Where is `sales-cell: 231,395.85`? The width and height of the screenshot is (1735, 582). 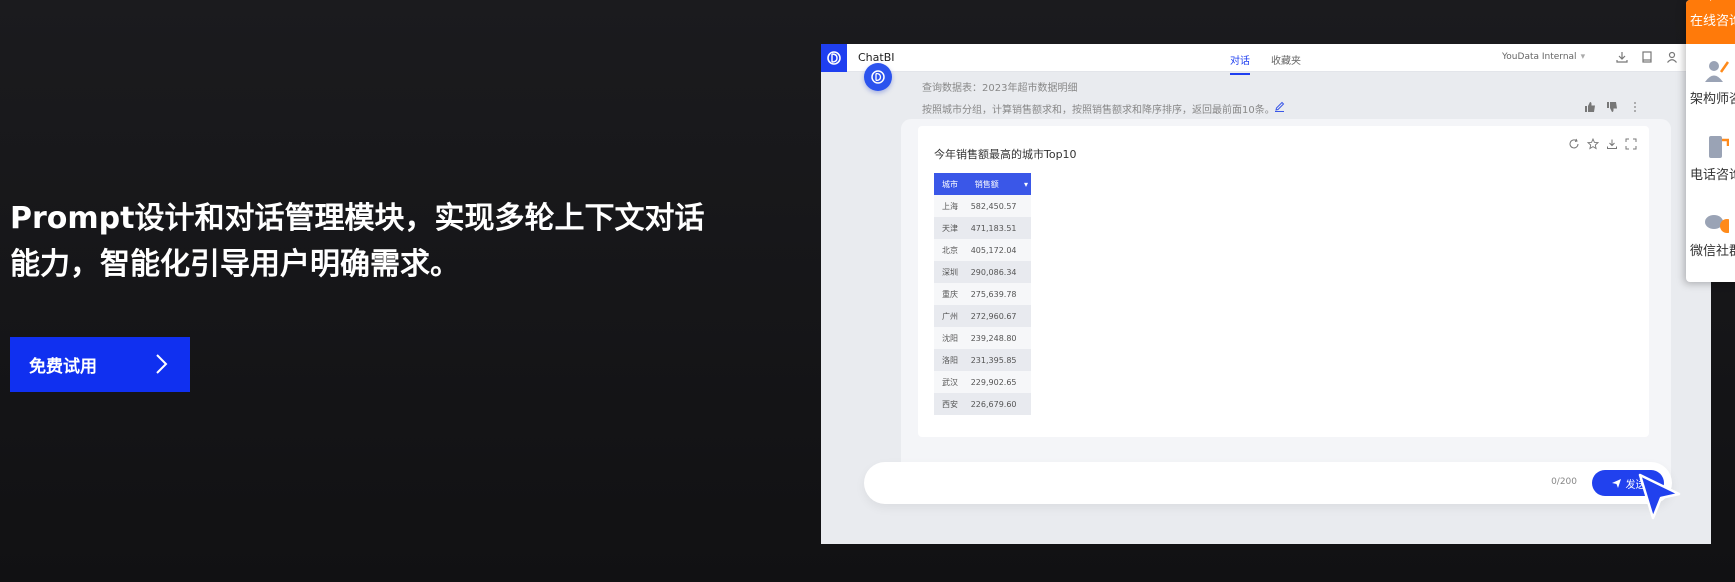 sales-cell: 231,395.85 is located at coordinates (998, 360).